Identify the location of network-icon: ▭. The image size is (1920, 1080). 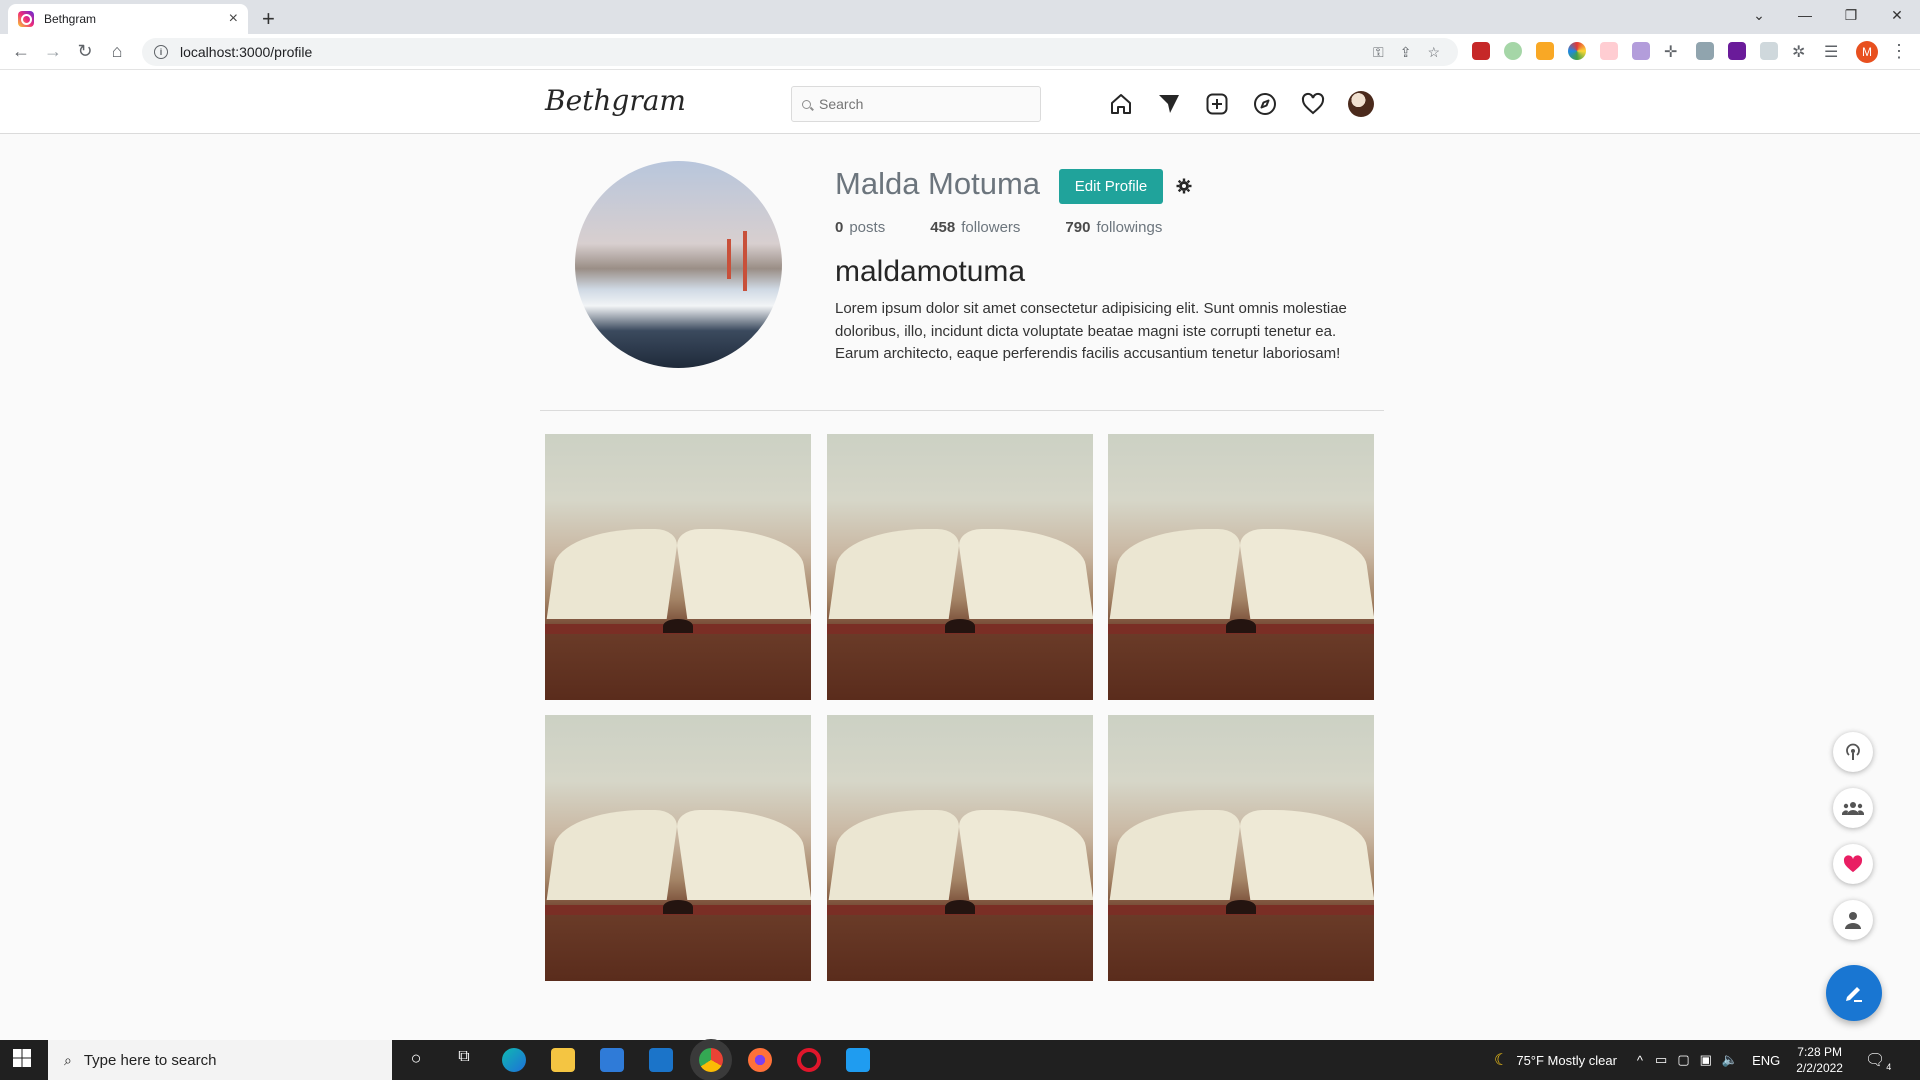
(1661, 1060).